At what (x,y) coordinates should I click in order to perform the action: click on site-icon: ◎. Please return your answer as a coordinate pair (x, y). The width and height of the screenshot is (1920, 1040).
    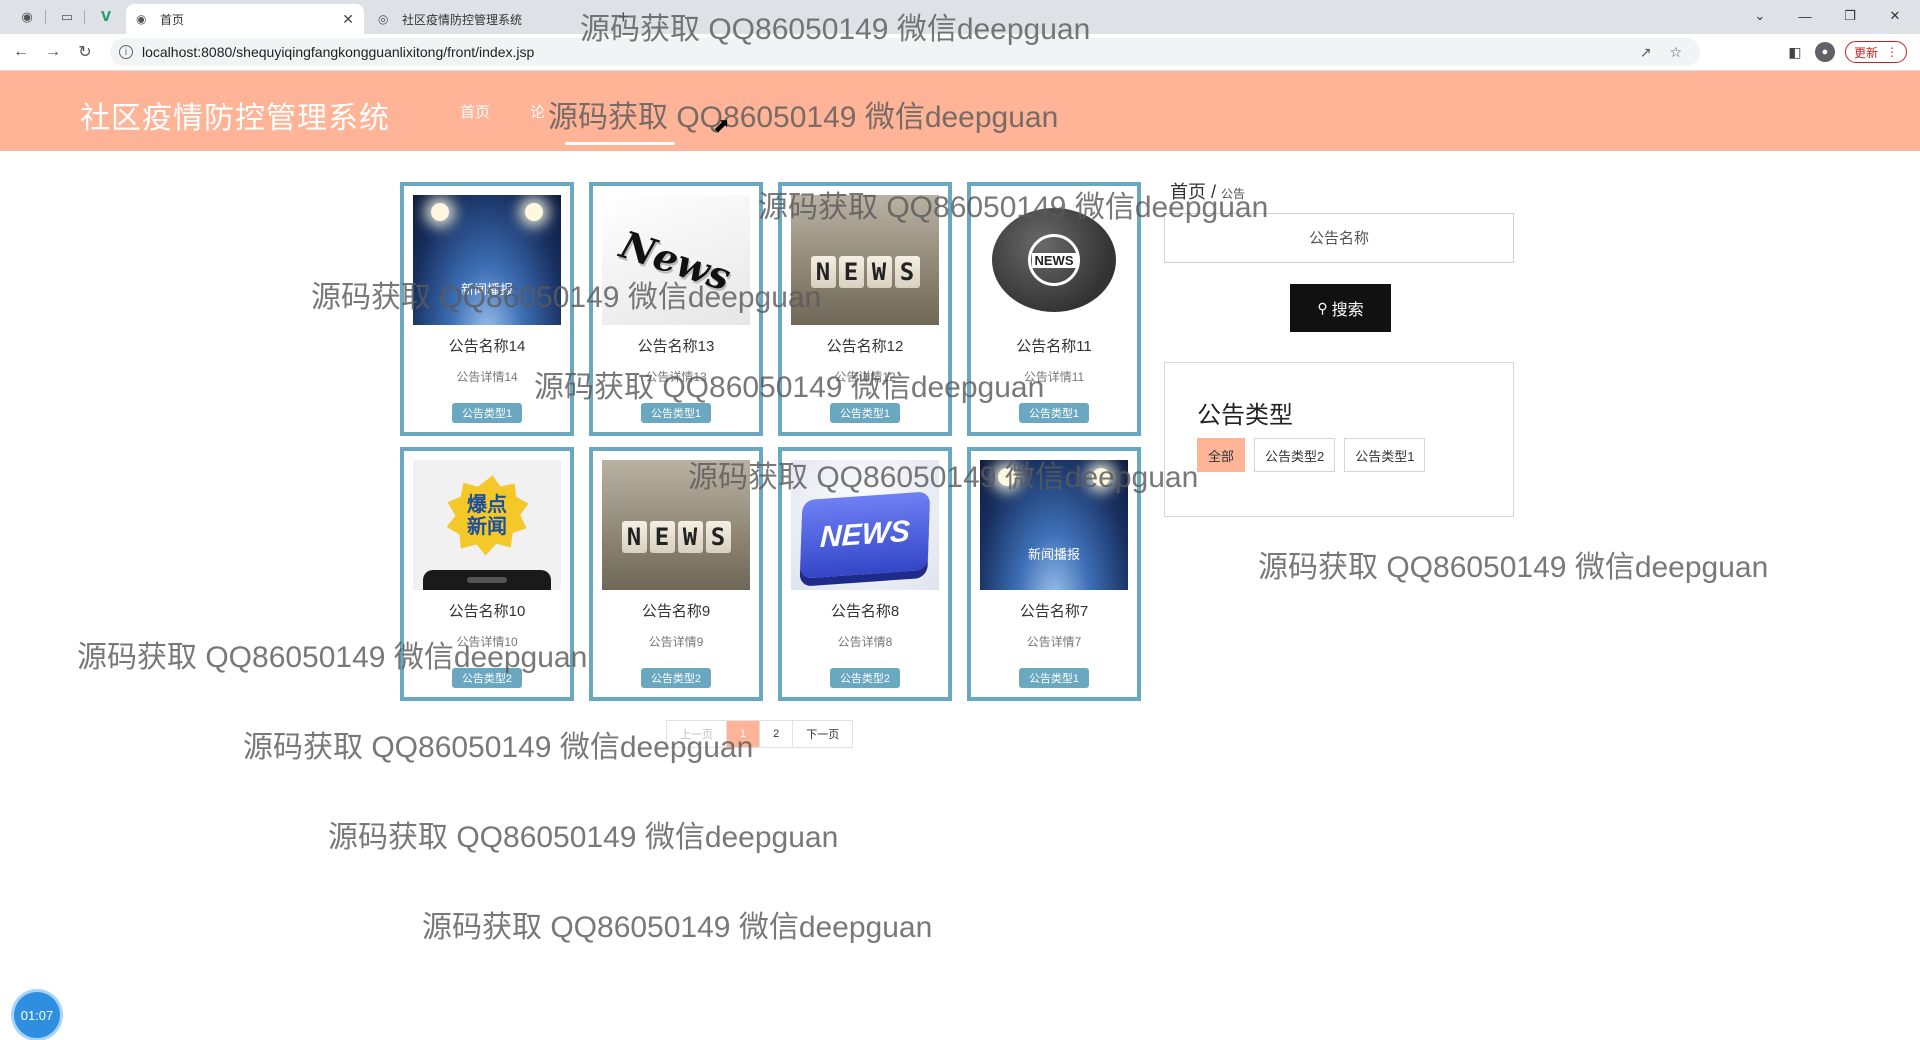
    Looking at the image, I should click on (383, 19).